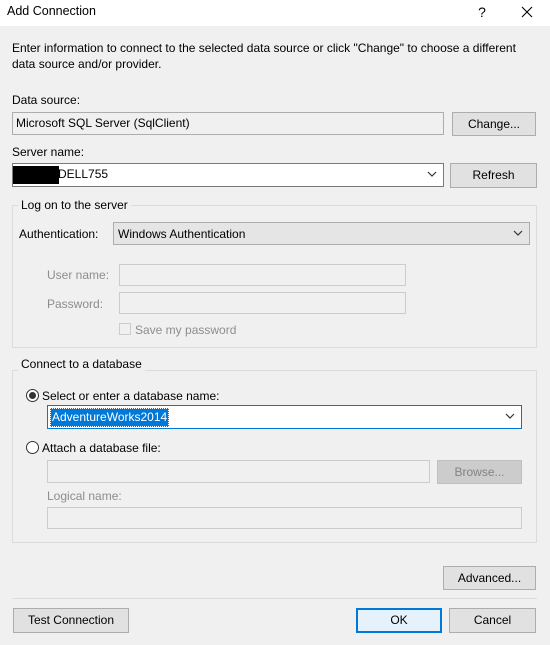  I want to click on database-name-combo: AdventureWorks2014, so click(284, 417).